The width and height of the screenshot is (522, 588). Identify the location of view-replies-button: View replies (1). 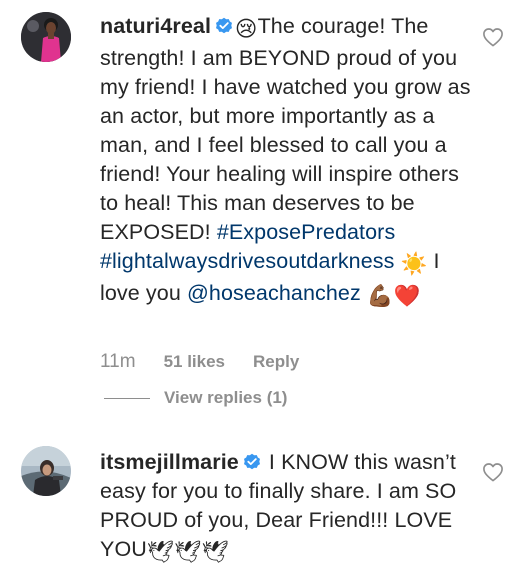
(225, 398).